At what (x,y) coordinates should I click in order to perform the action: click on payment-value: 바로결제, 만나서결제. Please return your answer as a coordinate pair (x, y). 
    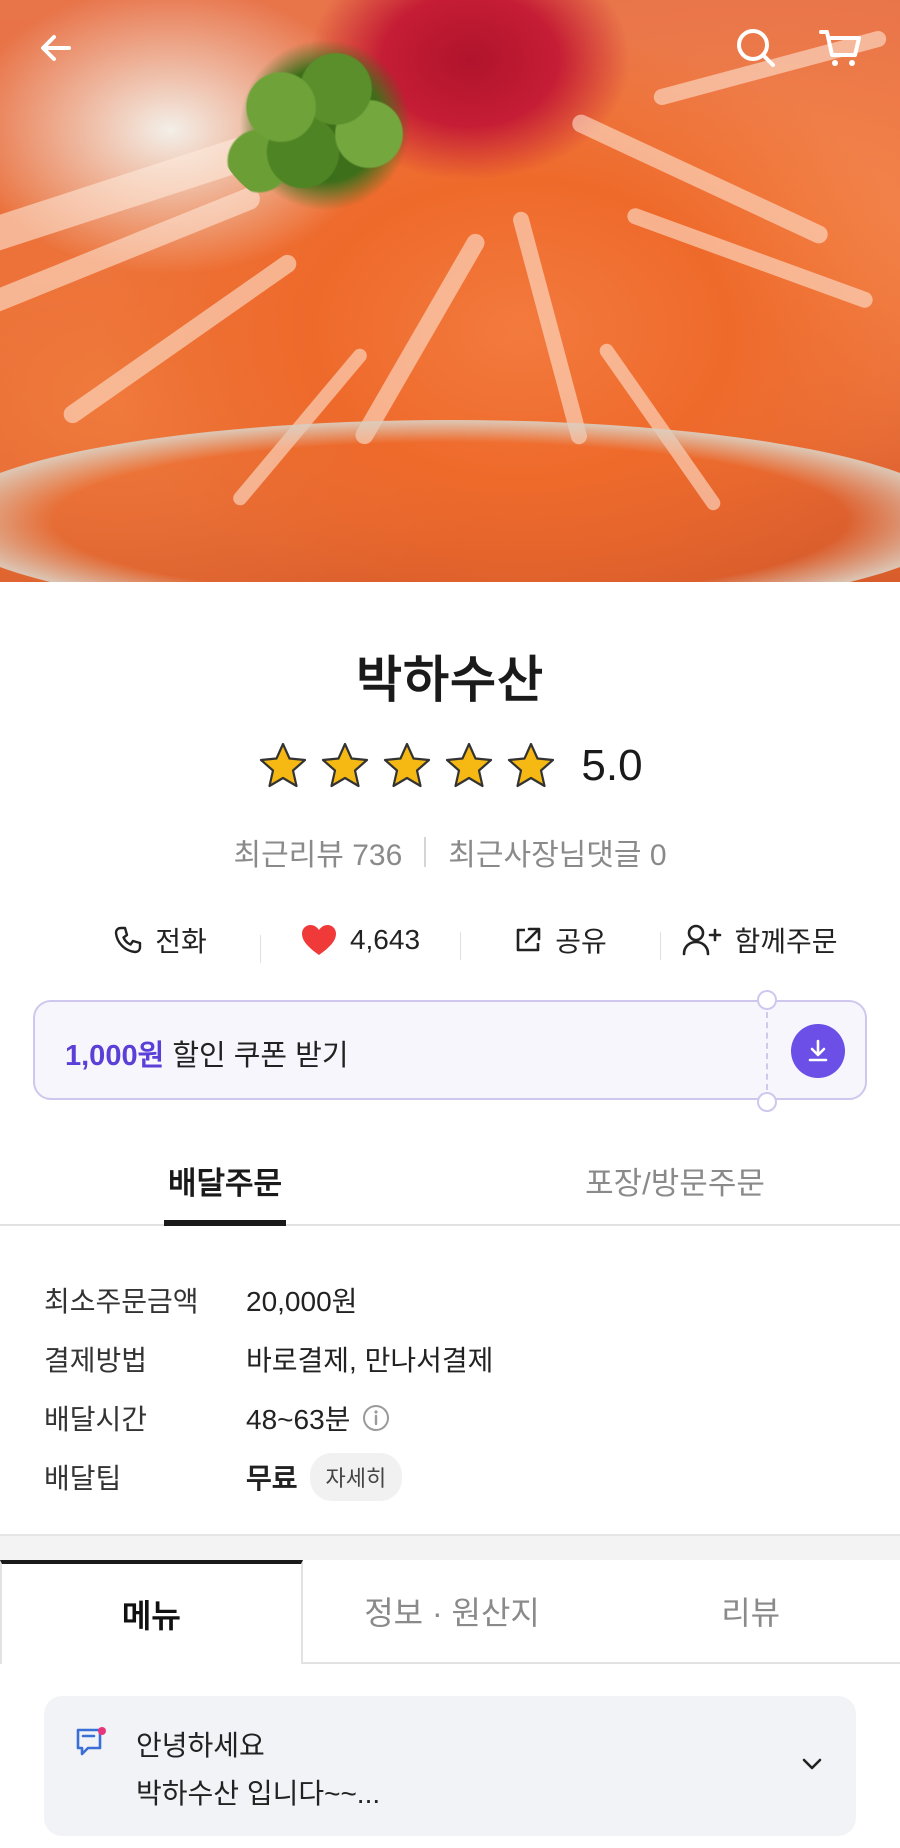
    Looking at the image, I should click on (370, 1360).